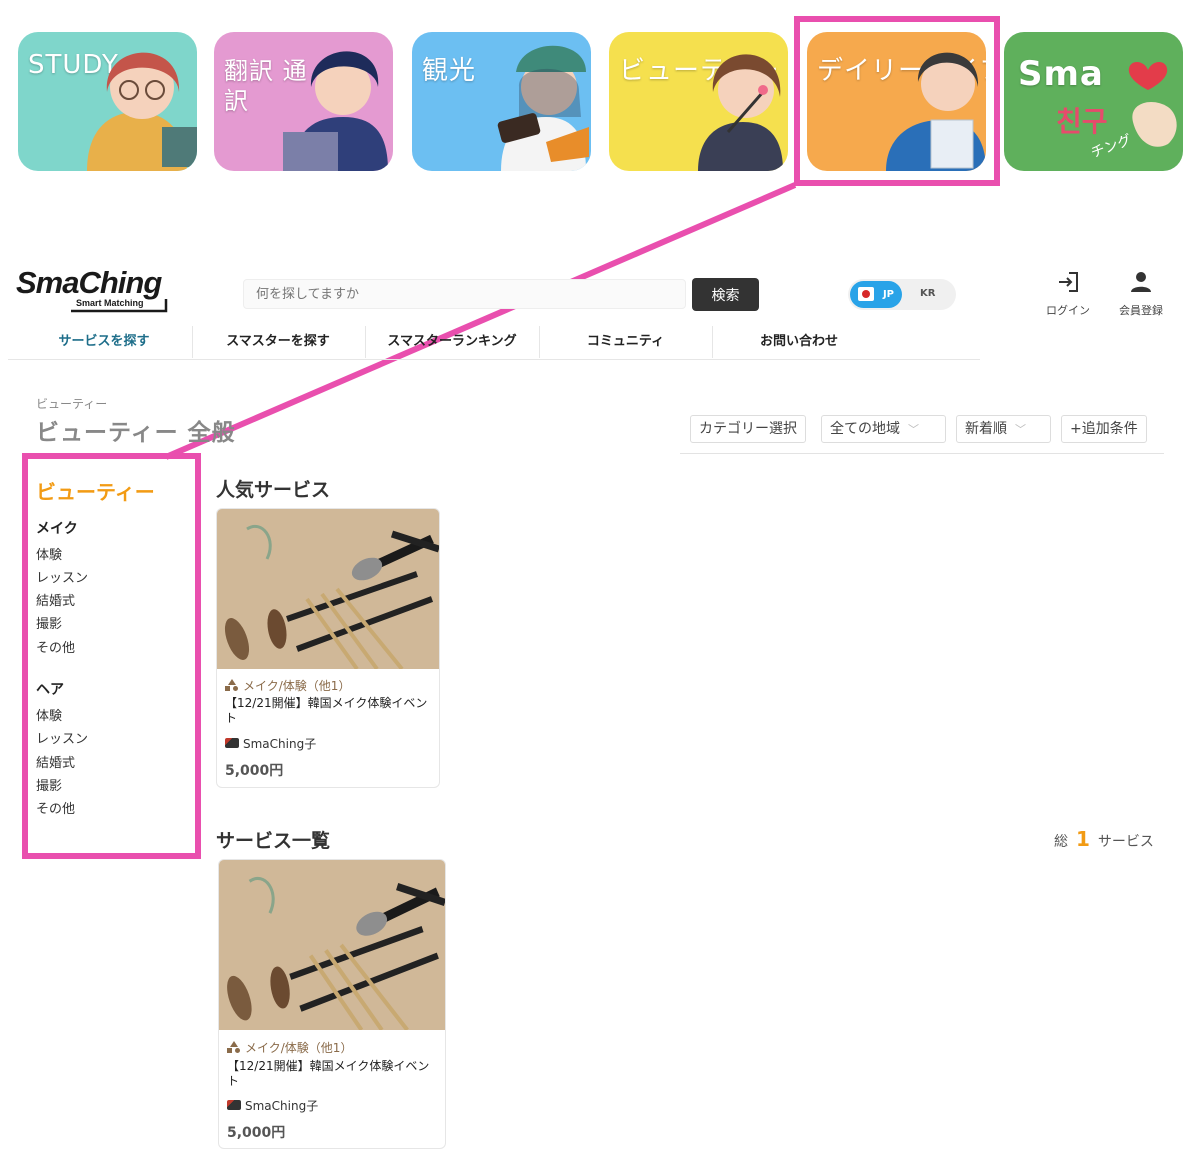 This screenshot has height=1171, width=1200. Describe the element at coordinates (1152, 104) in the screenshot. I see `heart-hand-icon` at that location.